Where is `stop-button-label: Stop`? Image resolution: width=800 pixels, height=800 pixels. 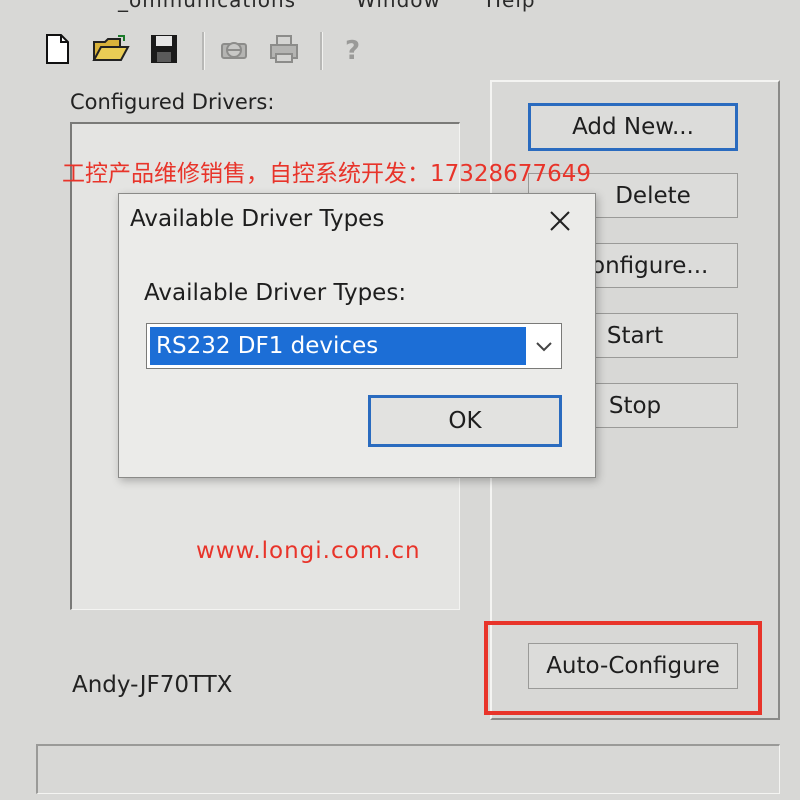
stop-button-label: Stop is located at coordinates (635, 405).